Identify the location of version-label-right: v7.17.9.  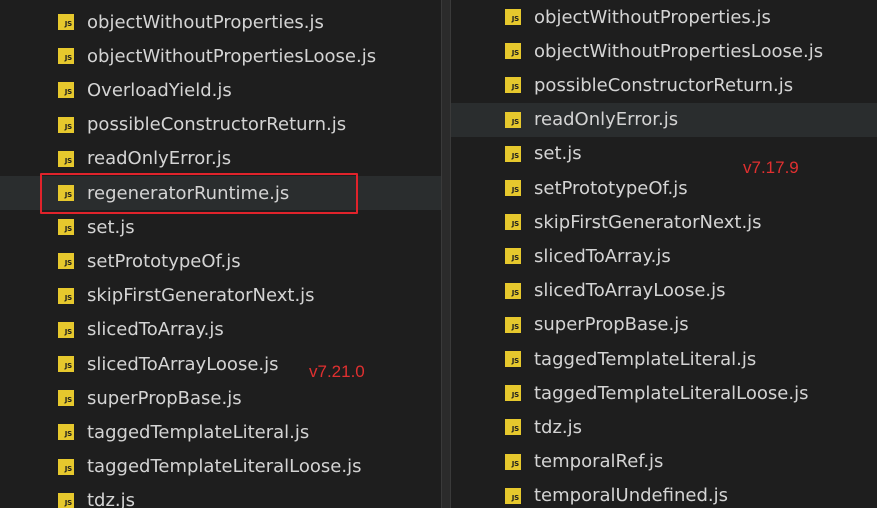
(771, 167).